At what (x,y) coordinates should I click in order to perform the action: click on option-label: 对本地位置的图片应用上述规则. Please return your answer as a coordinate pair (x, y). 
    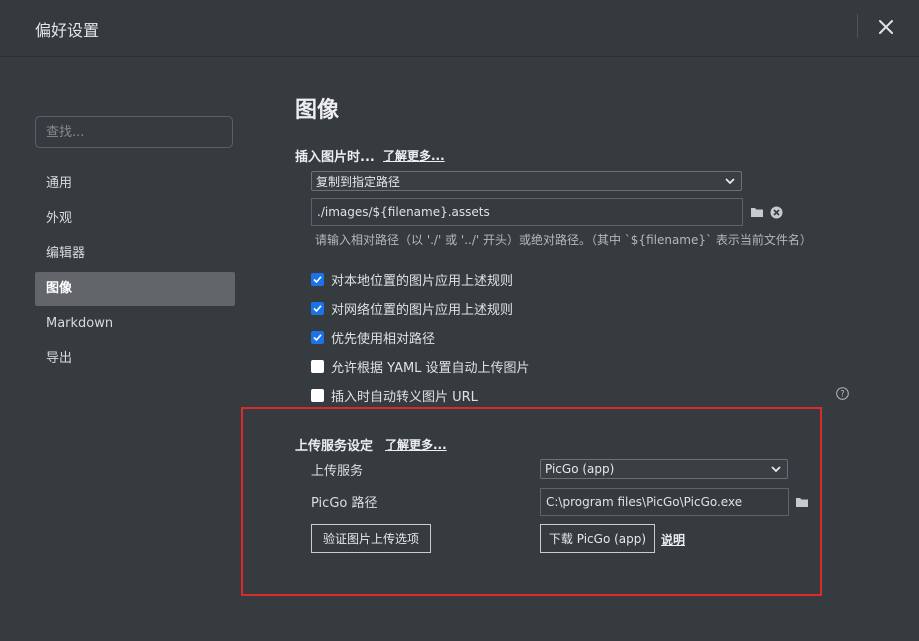
    Looking at the image, I should click on (422, 281).